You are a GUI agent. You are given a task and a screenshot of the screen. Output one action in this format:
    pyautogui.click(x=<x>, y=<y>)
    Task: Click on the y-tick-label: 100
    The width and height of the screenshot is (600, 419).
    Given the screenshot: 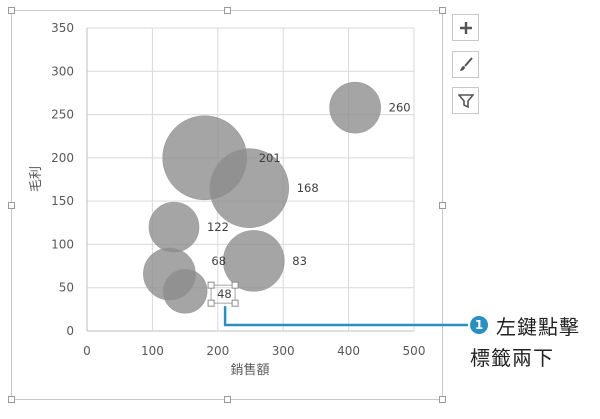 What is the action you would take?
    pyautogui.click(x=62, y=244)
    